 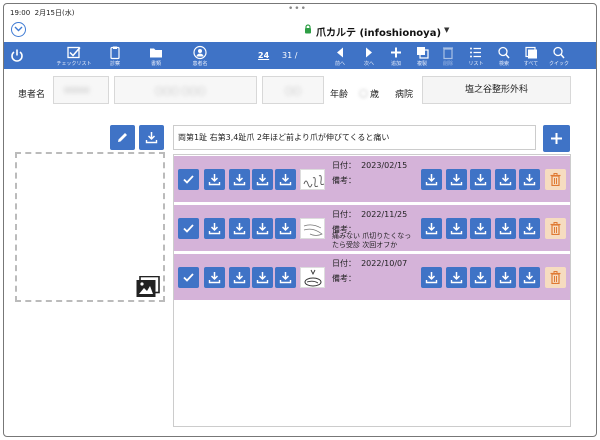 What do you see at coordinates (531, 64) in the screenshot?
I see `all-label: すべて` at bounding box center [531, 64].